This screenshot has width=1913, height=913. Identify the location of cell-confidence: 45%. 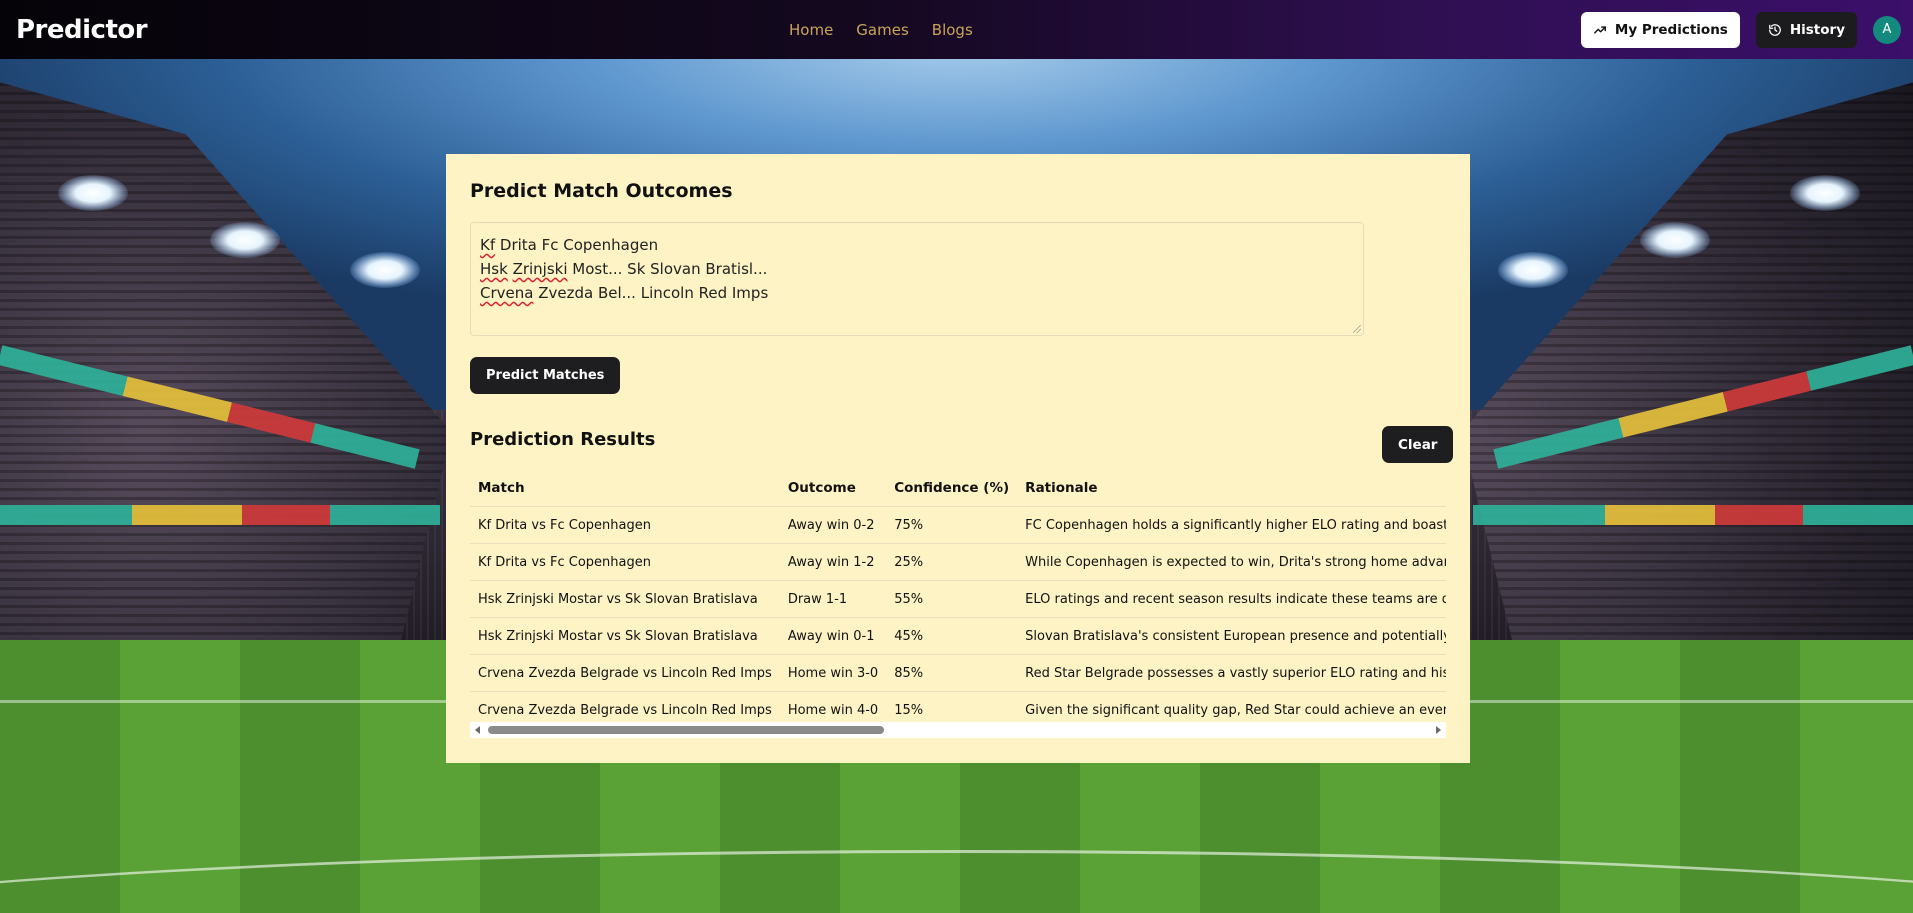
(952, 636).